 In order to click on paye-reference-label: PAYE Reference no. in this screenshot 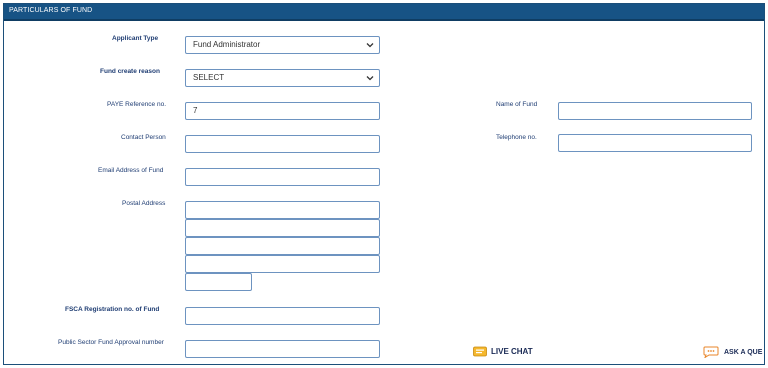, I will do `click(137, 104)`.